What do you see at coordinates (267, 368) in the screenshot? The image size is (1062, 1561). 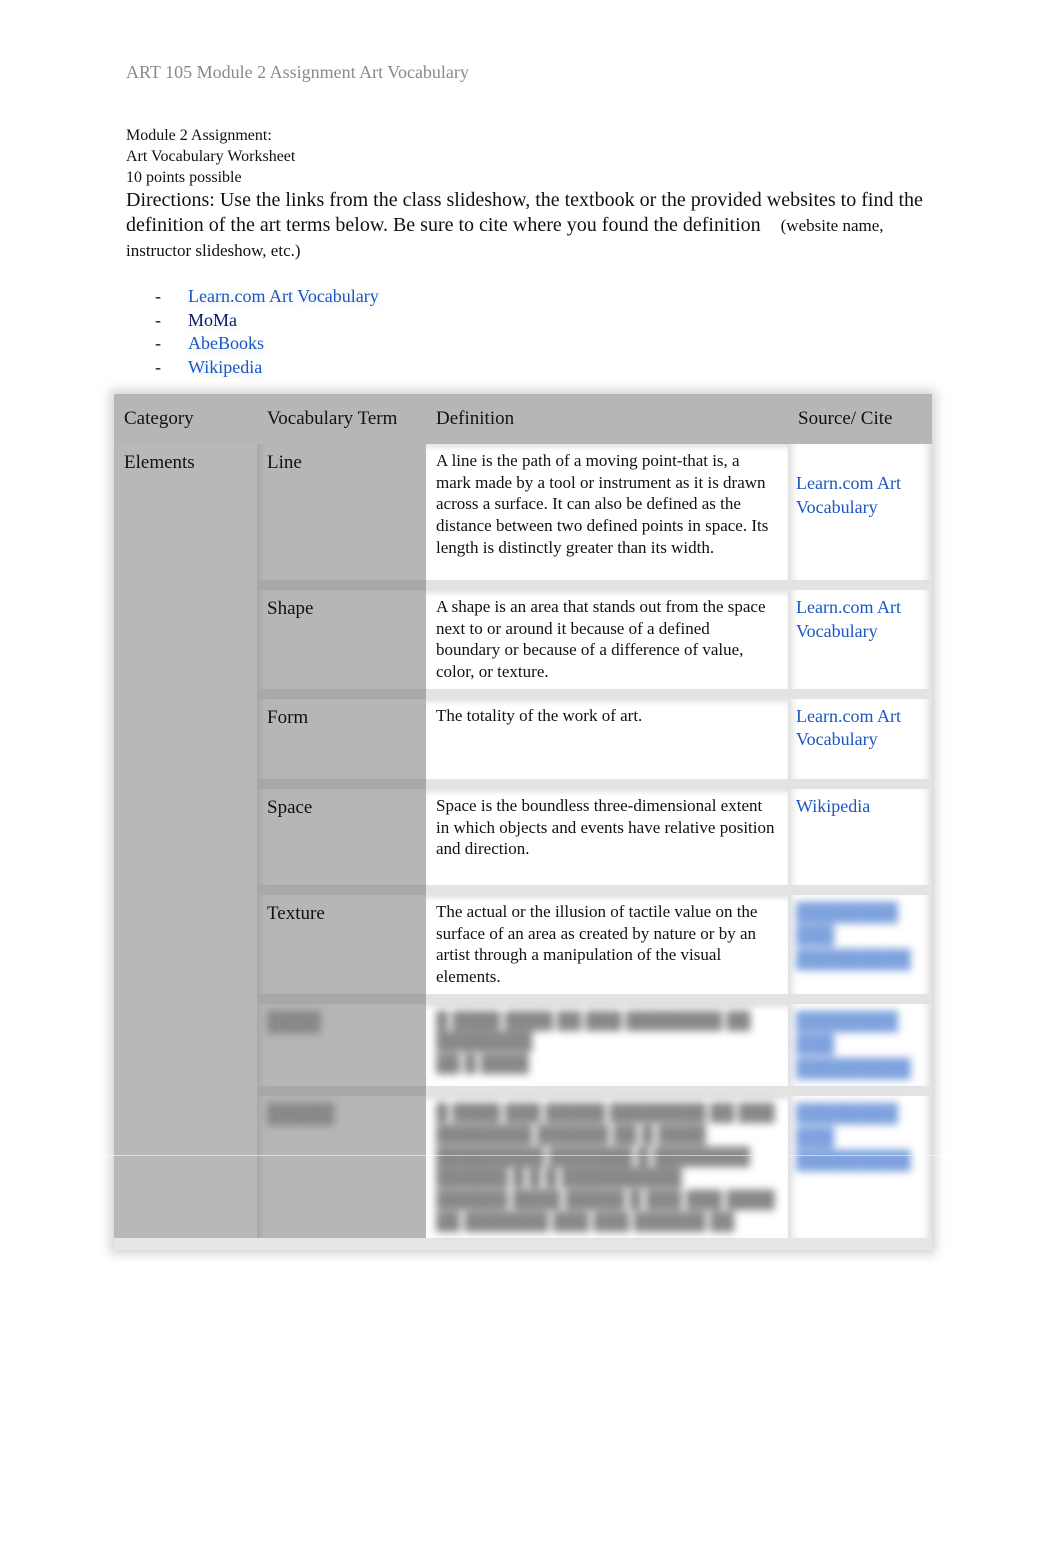 I see `list-item: - Wikipedia` at bounding box center [267, 368].